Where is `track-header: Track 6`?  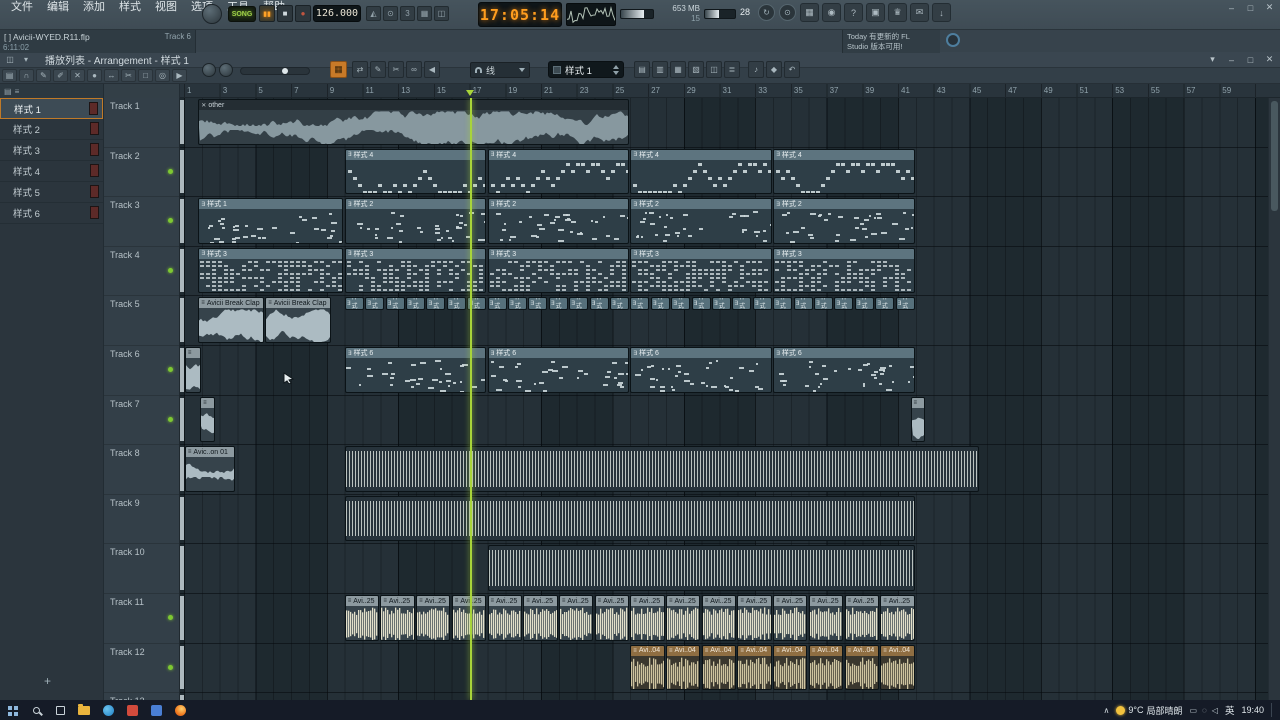 track-header: Track 6 is located at coordinates (141, 371).